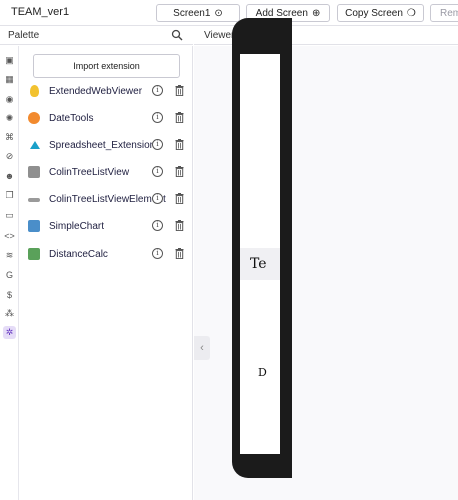 Image resolution: width=458 pixels, height=500 pixels. Describe the element at coordinates (262, 372) in the screenshot. I see `screen-label-2: D` at that location.